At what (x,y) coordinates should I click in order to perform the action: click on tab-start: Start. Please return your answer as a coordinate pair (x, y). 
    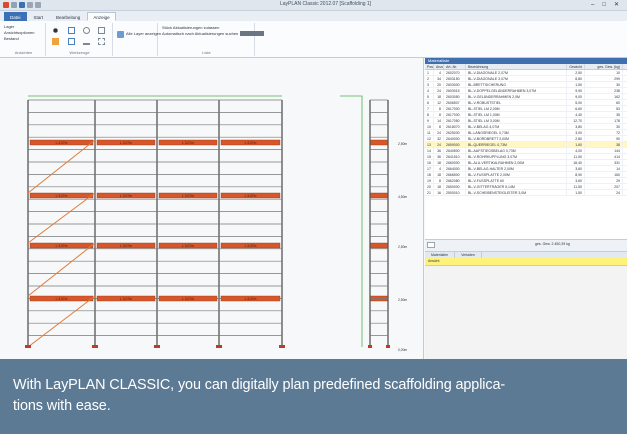
    Looking at the image, I should click on (39, 16).